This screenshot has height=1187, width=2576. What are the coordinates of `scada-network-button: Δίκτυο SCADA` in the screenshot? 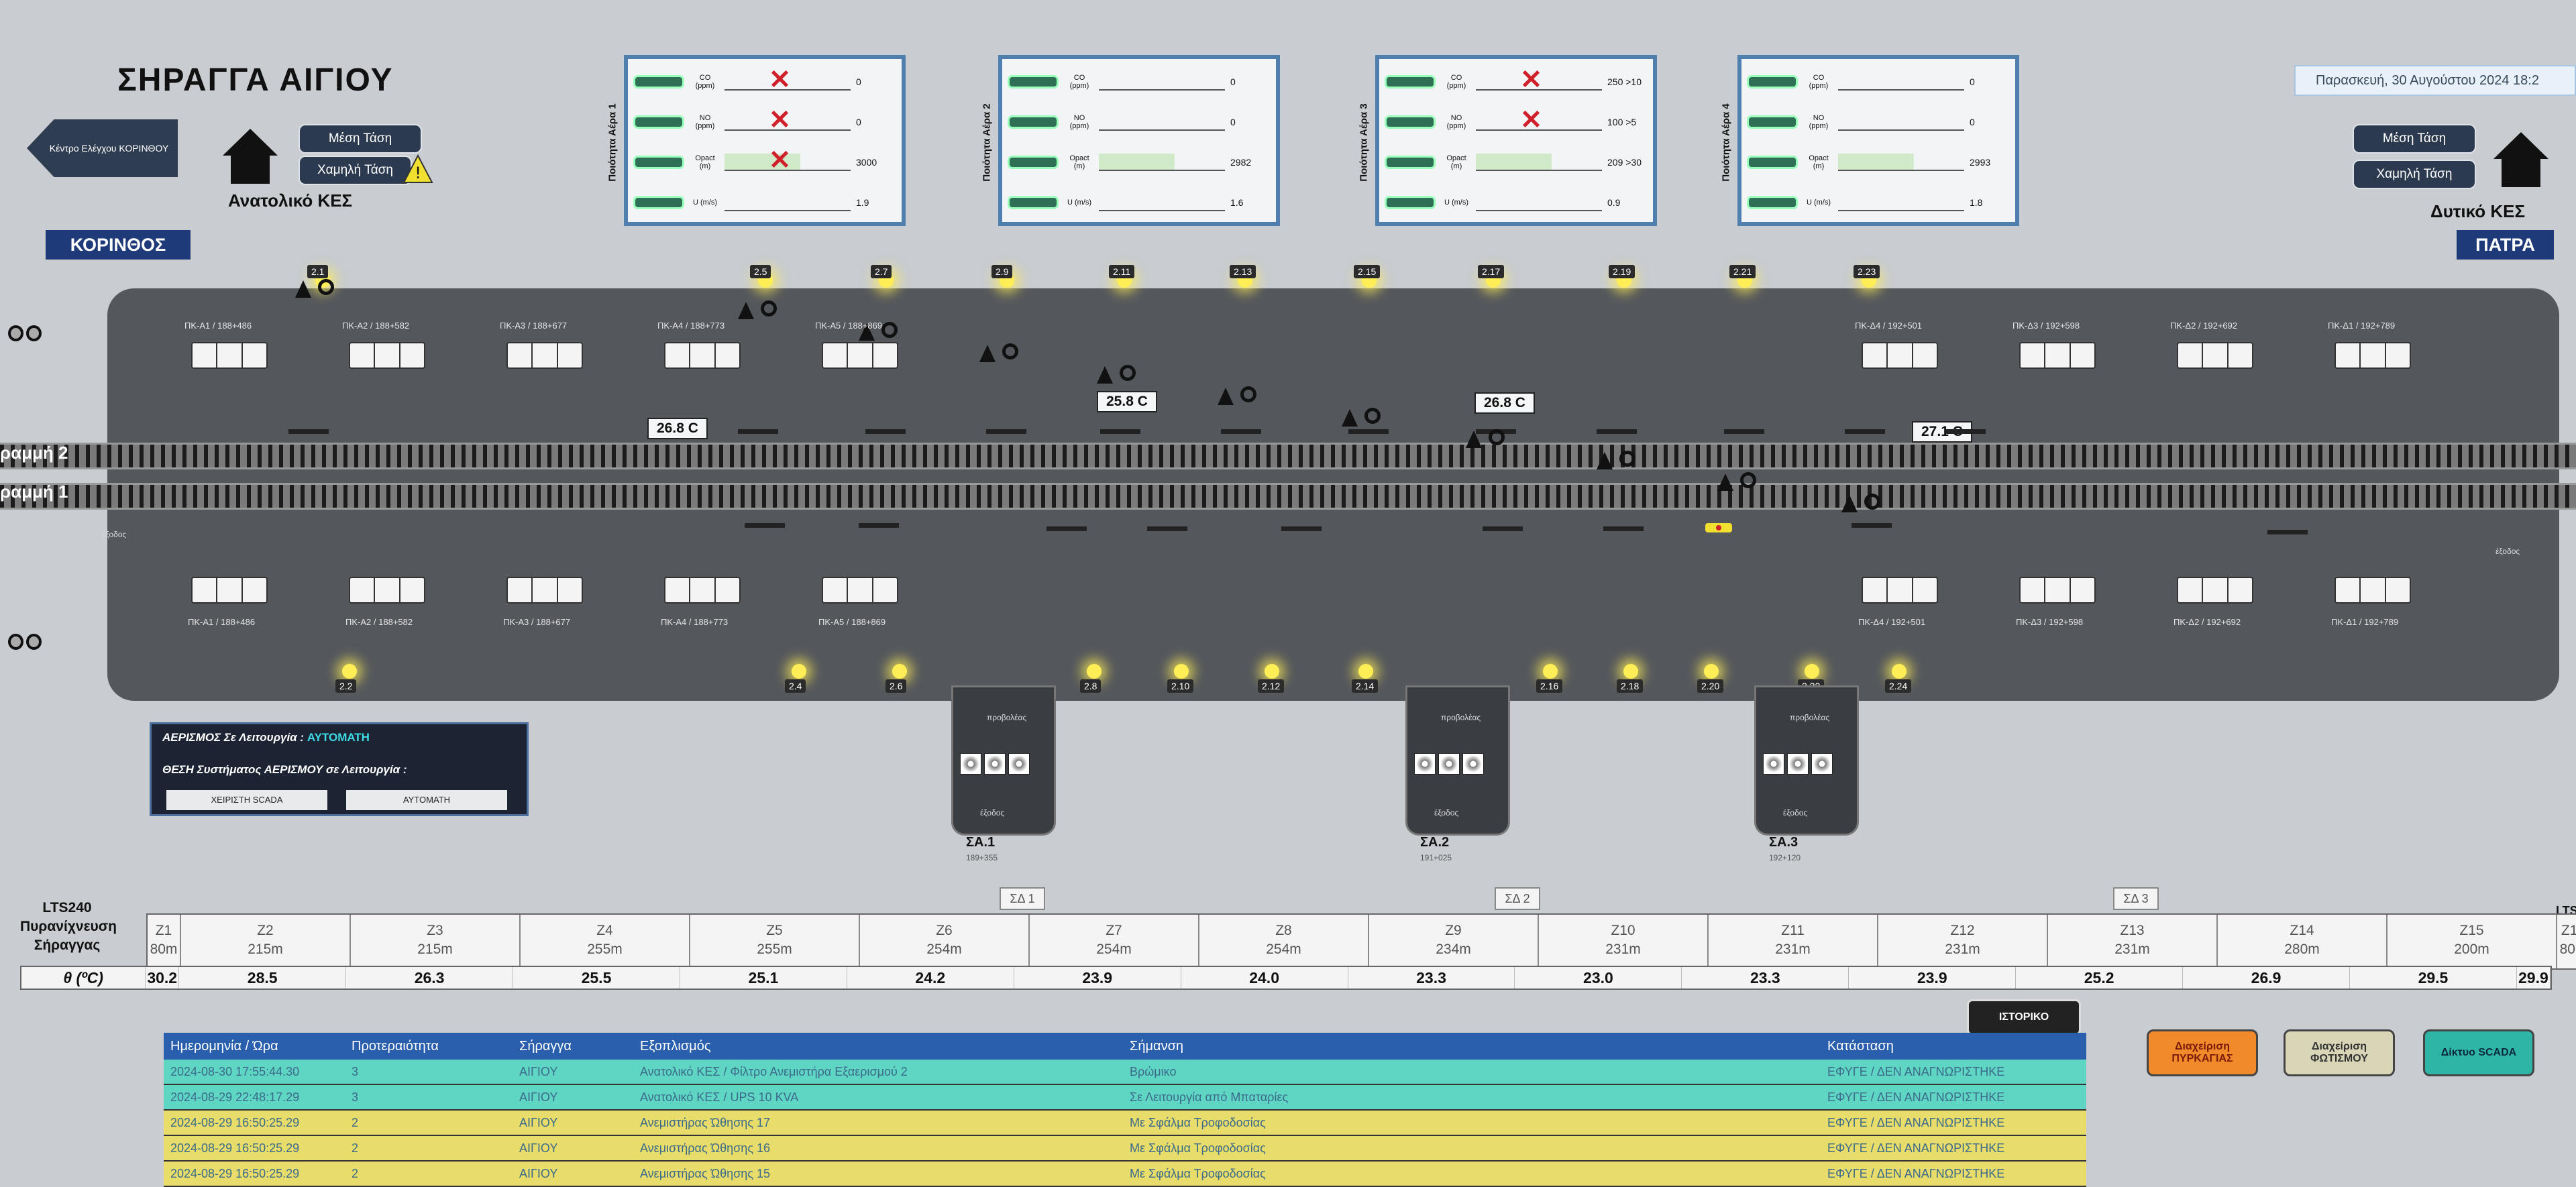 It's located at (2478, 1053).